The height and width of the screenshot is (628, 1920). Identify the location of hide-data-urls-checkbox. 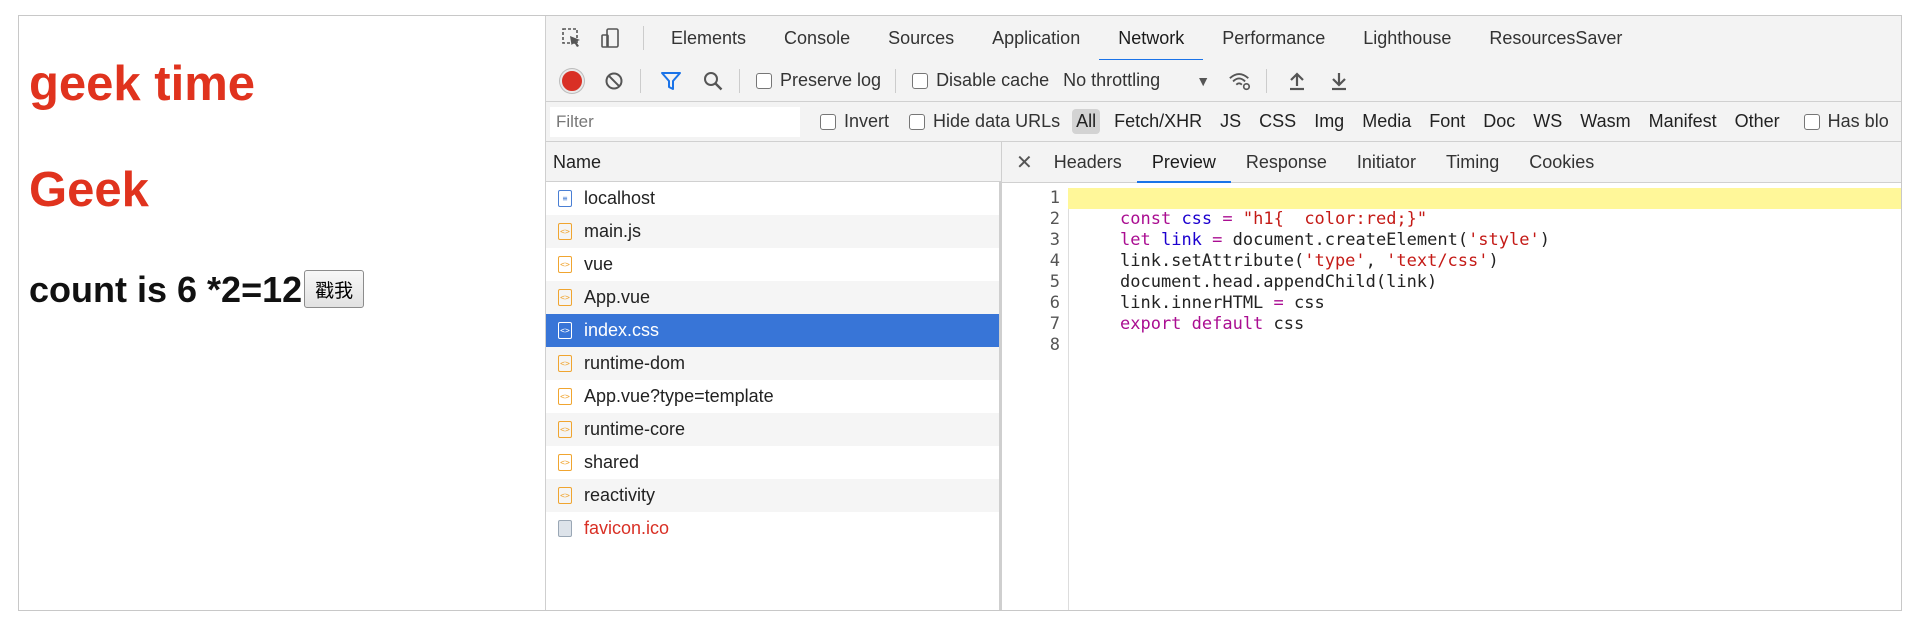
(917, 121).